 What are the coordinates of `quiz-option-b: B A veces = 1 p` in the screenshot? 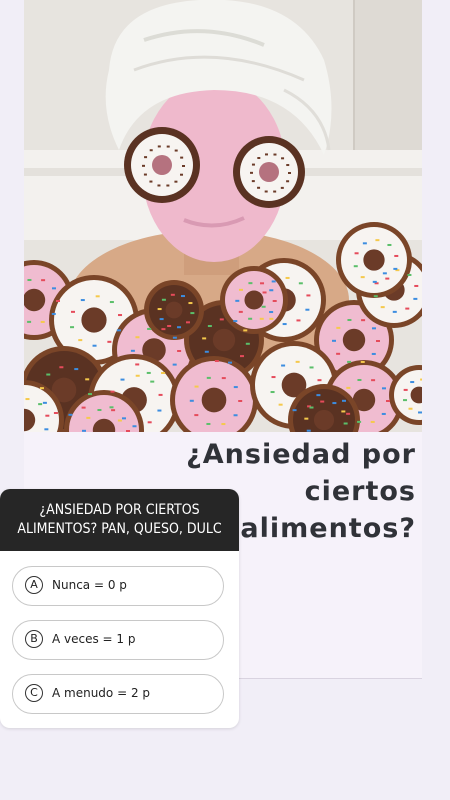 It's located at (118, 640).